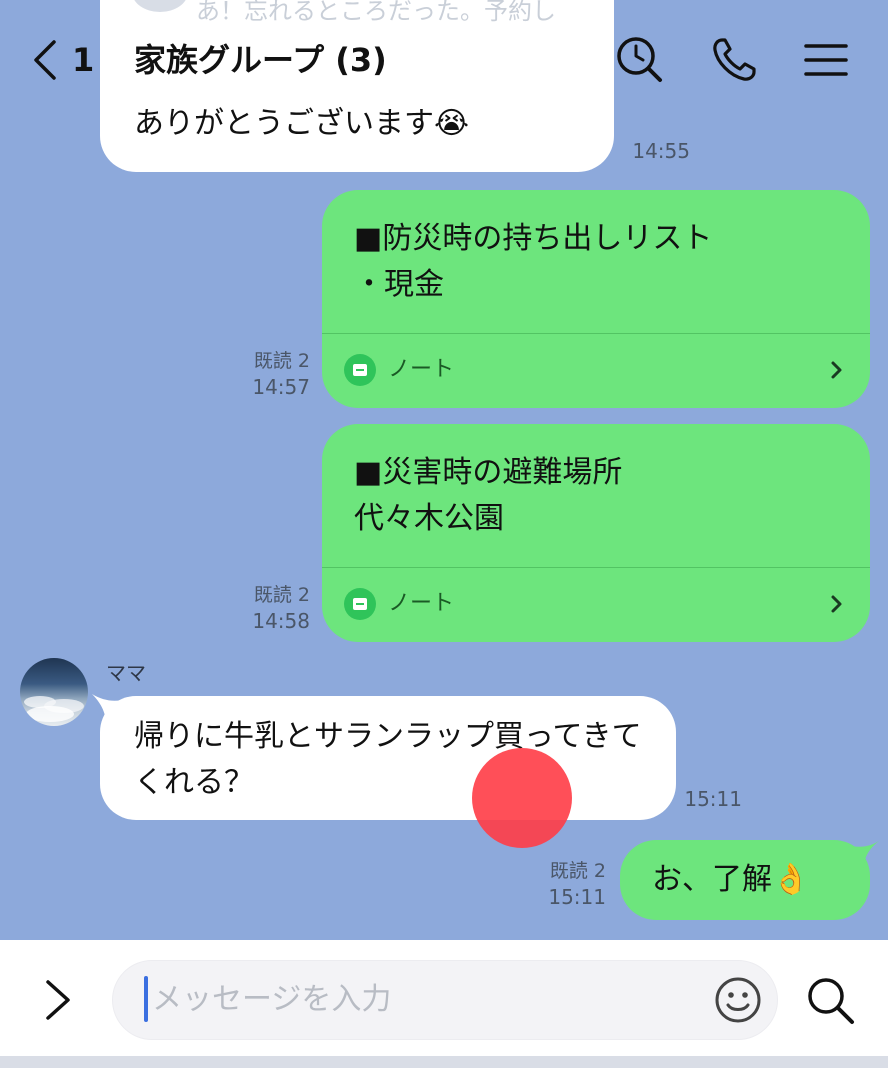  Describe the element at coordinates (826, 60) in the screenshot. I see `menu-icon` at that location.